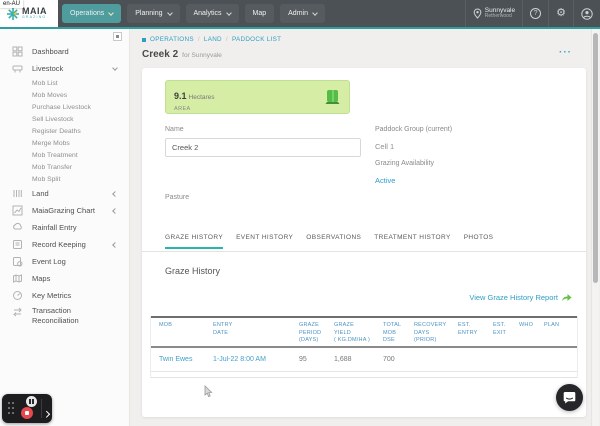 The height and width of the screenshot is (426, 600). I want to click on sidebar-label: Transaction Reconciliation, so click(55, 315).